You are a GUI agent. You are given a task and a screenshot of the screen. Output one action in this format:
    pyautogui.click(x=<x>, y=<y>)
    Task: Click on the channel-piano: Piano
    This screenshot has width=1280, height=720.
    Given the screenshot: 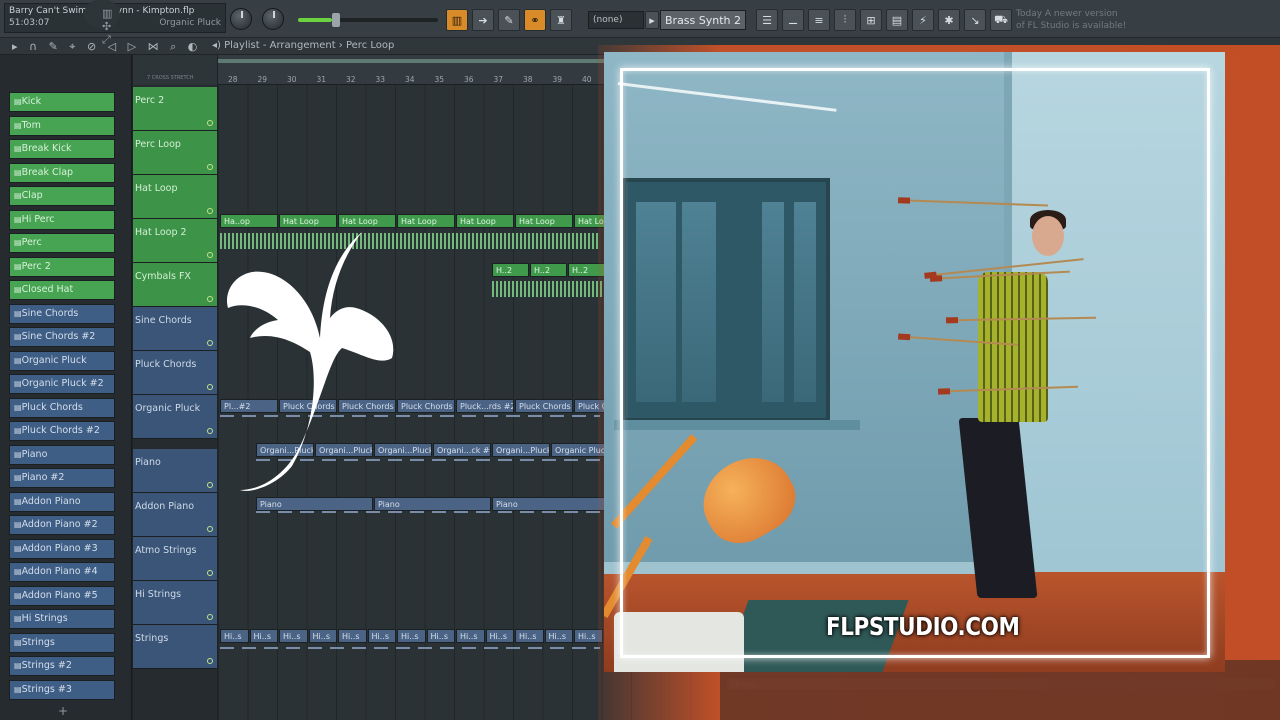 What is the action you would take?
    pyautogui.click(x=62, y=454)
    